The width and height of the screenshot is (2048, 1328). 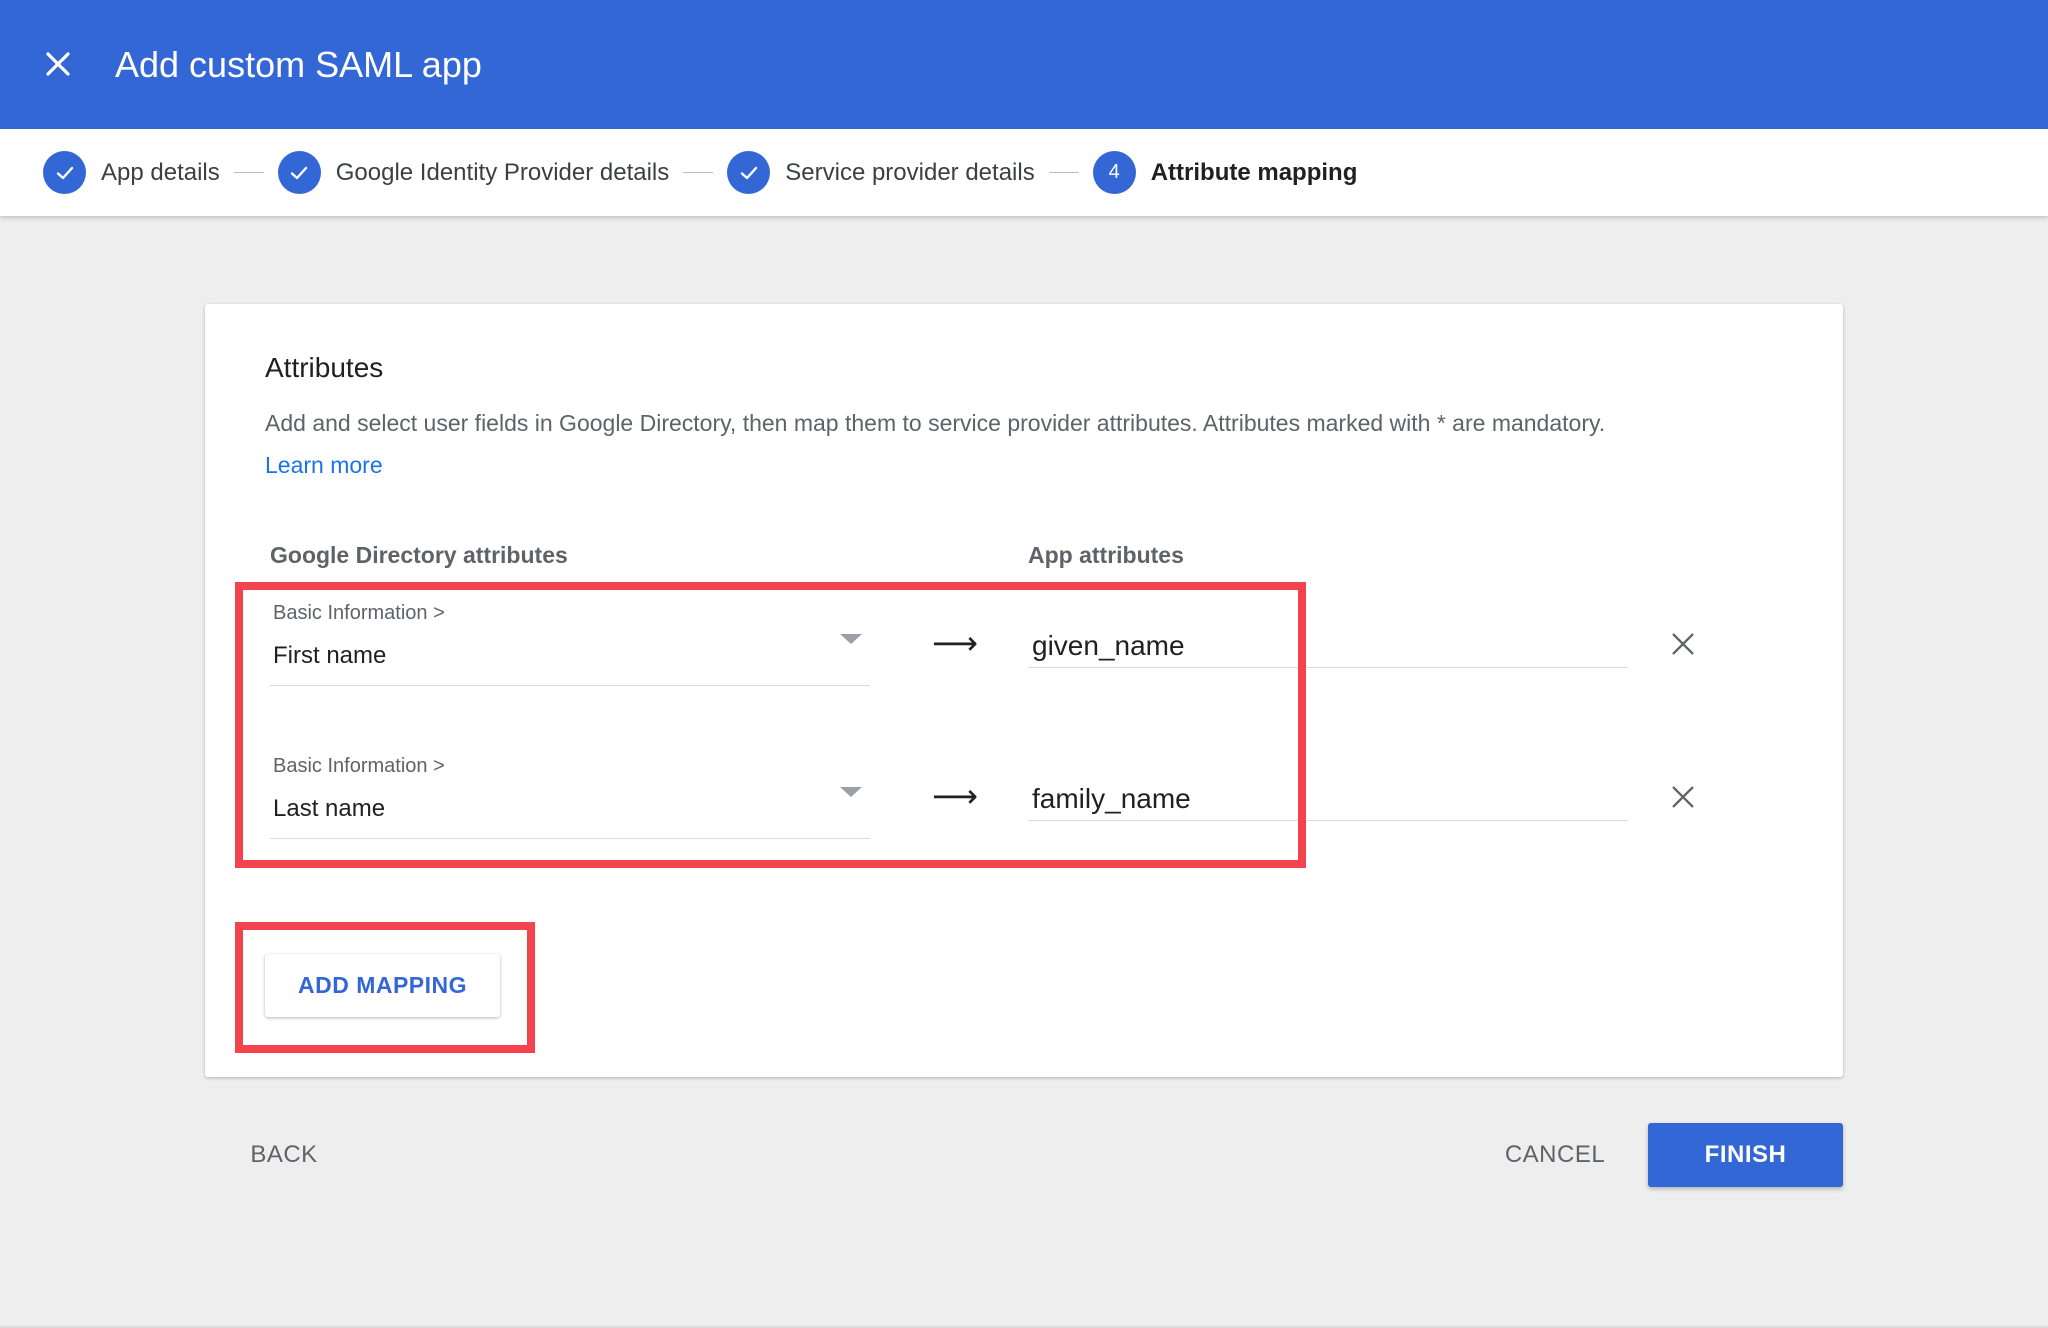 I want to click on column-header-directory: Google Directory attributes, so click(x=419, y=555).